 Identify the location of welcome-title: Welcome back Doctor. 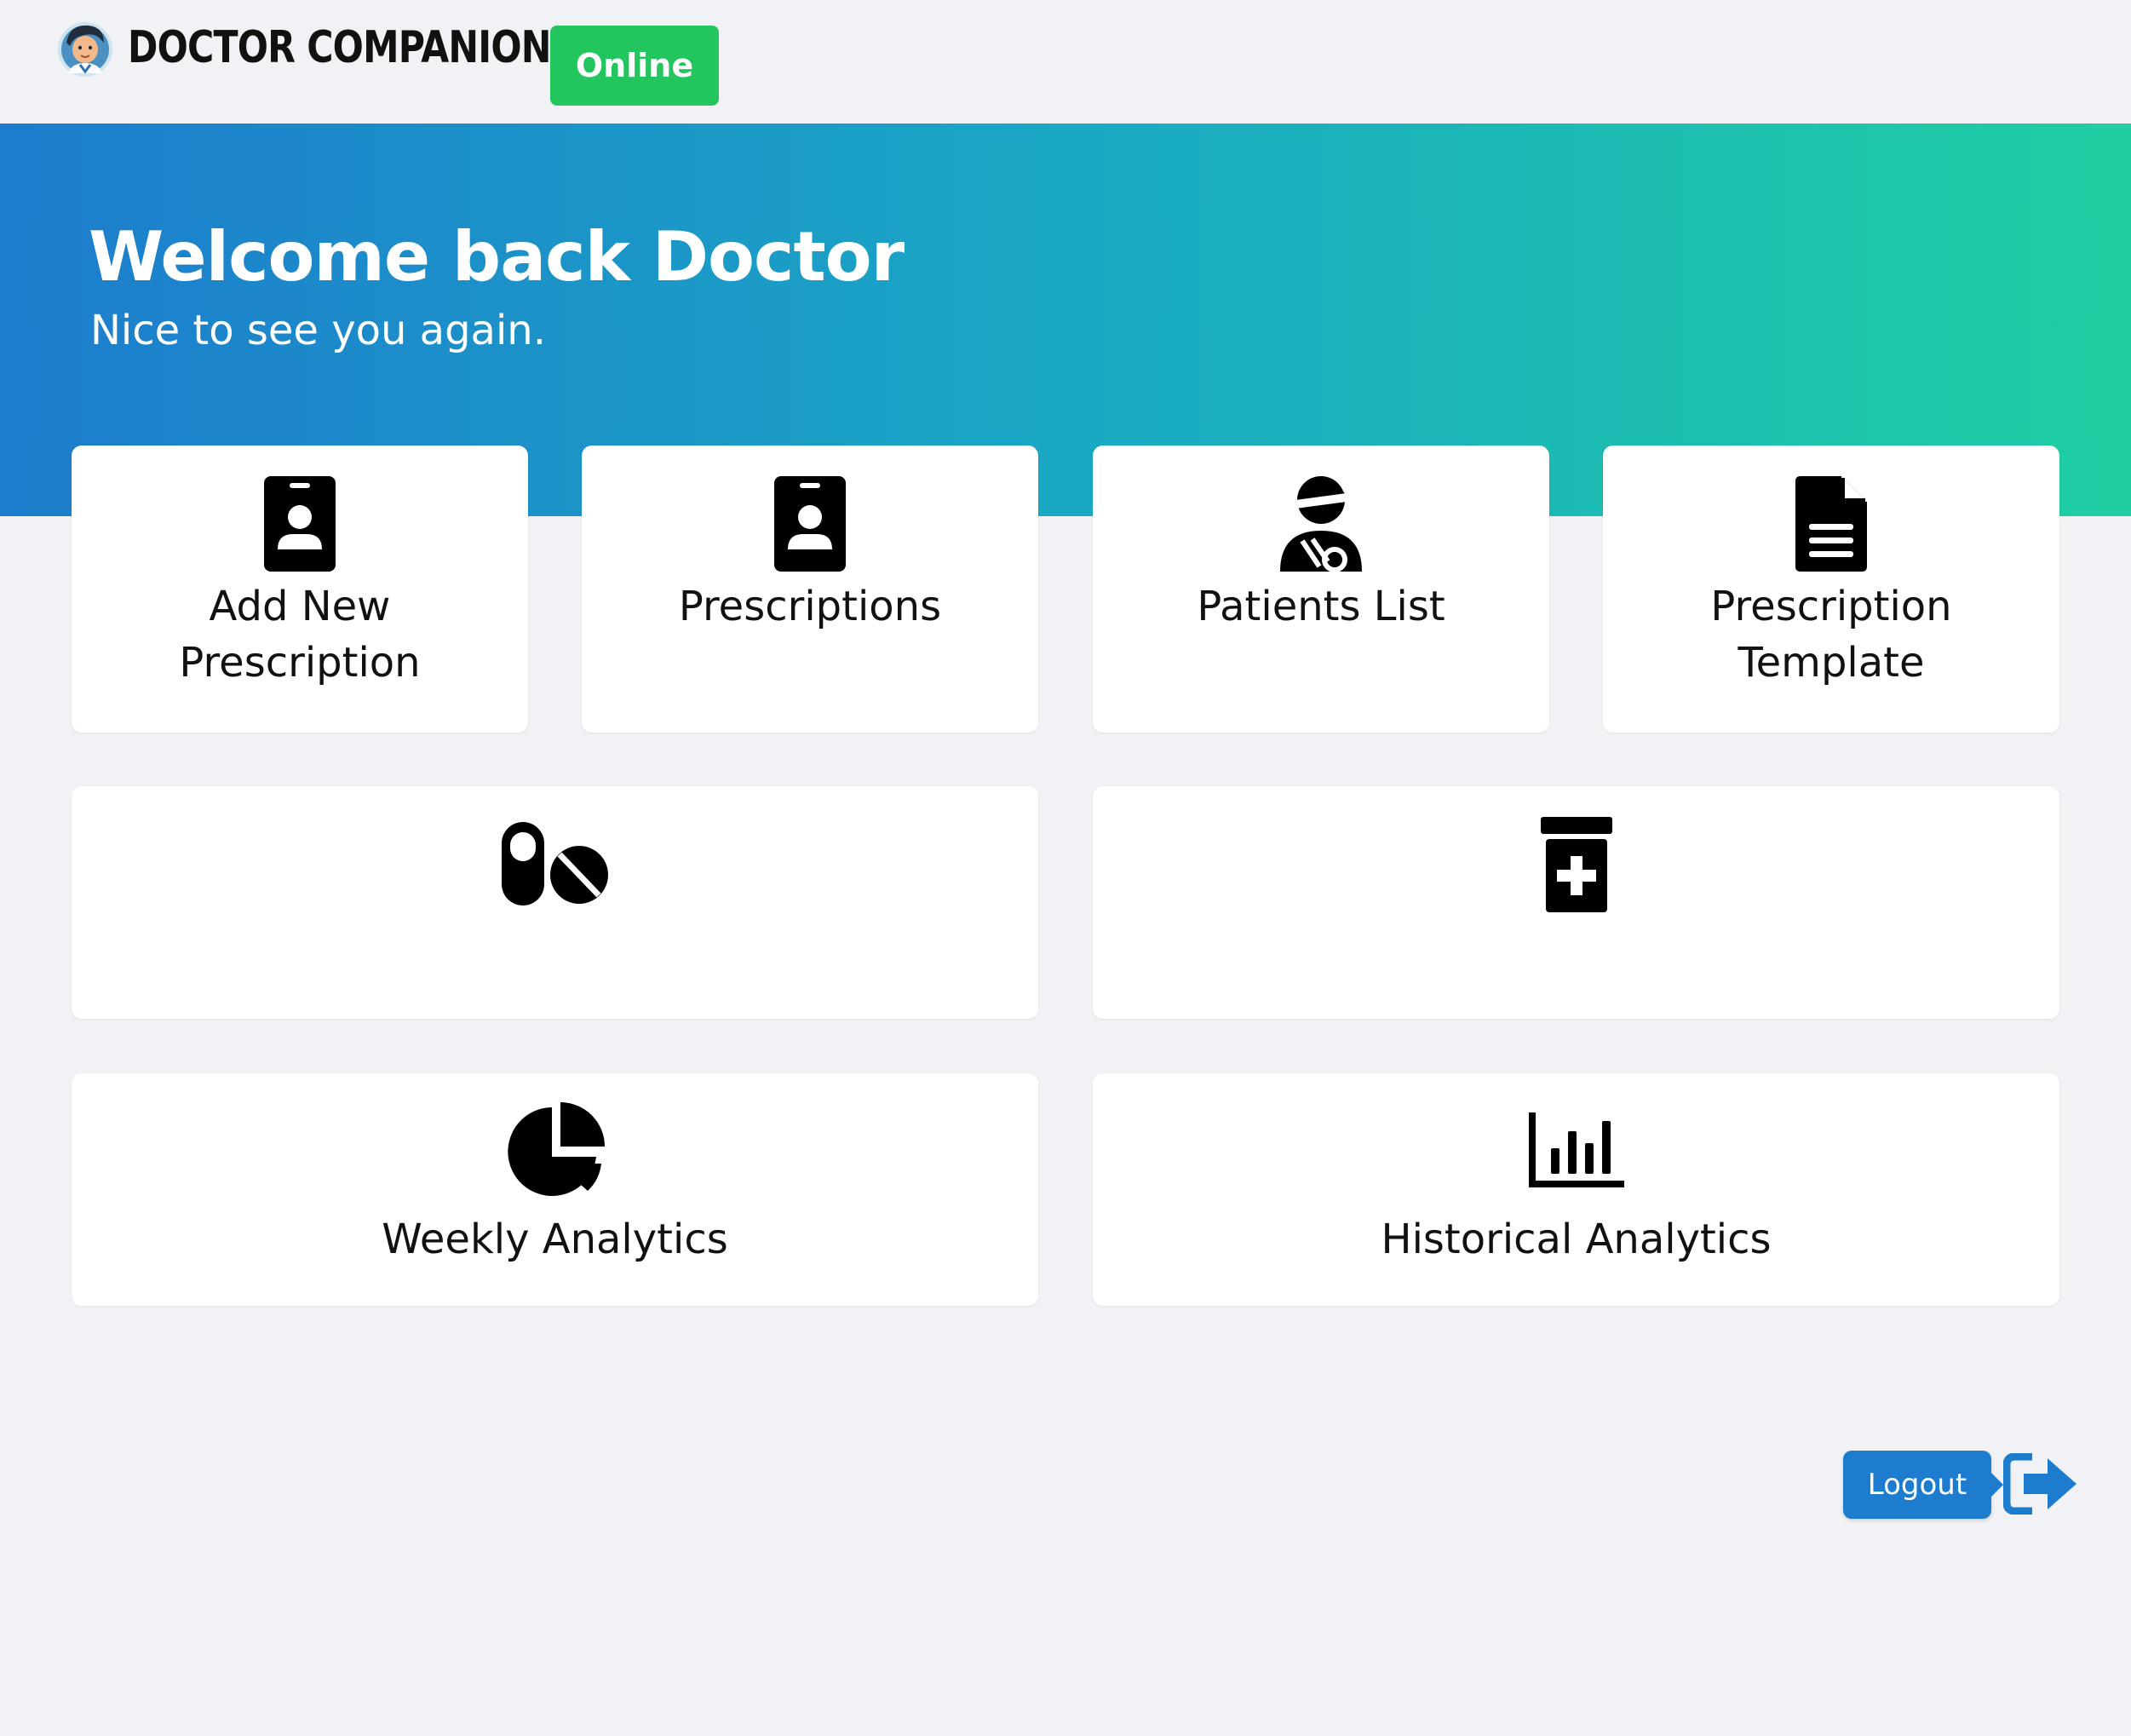
(497, 256).